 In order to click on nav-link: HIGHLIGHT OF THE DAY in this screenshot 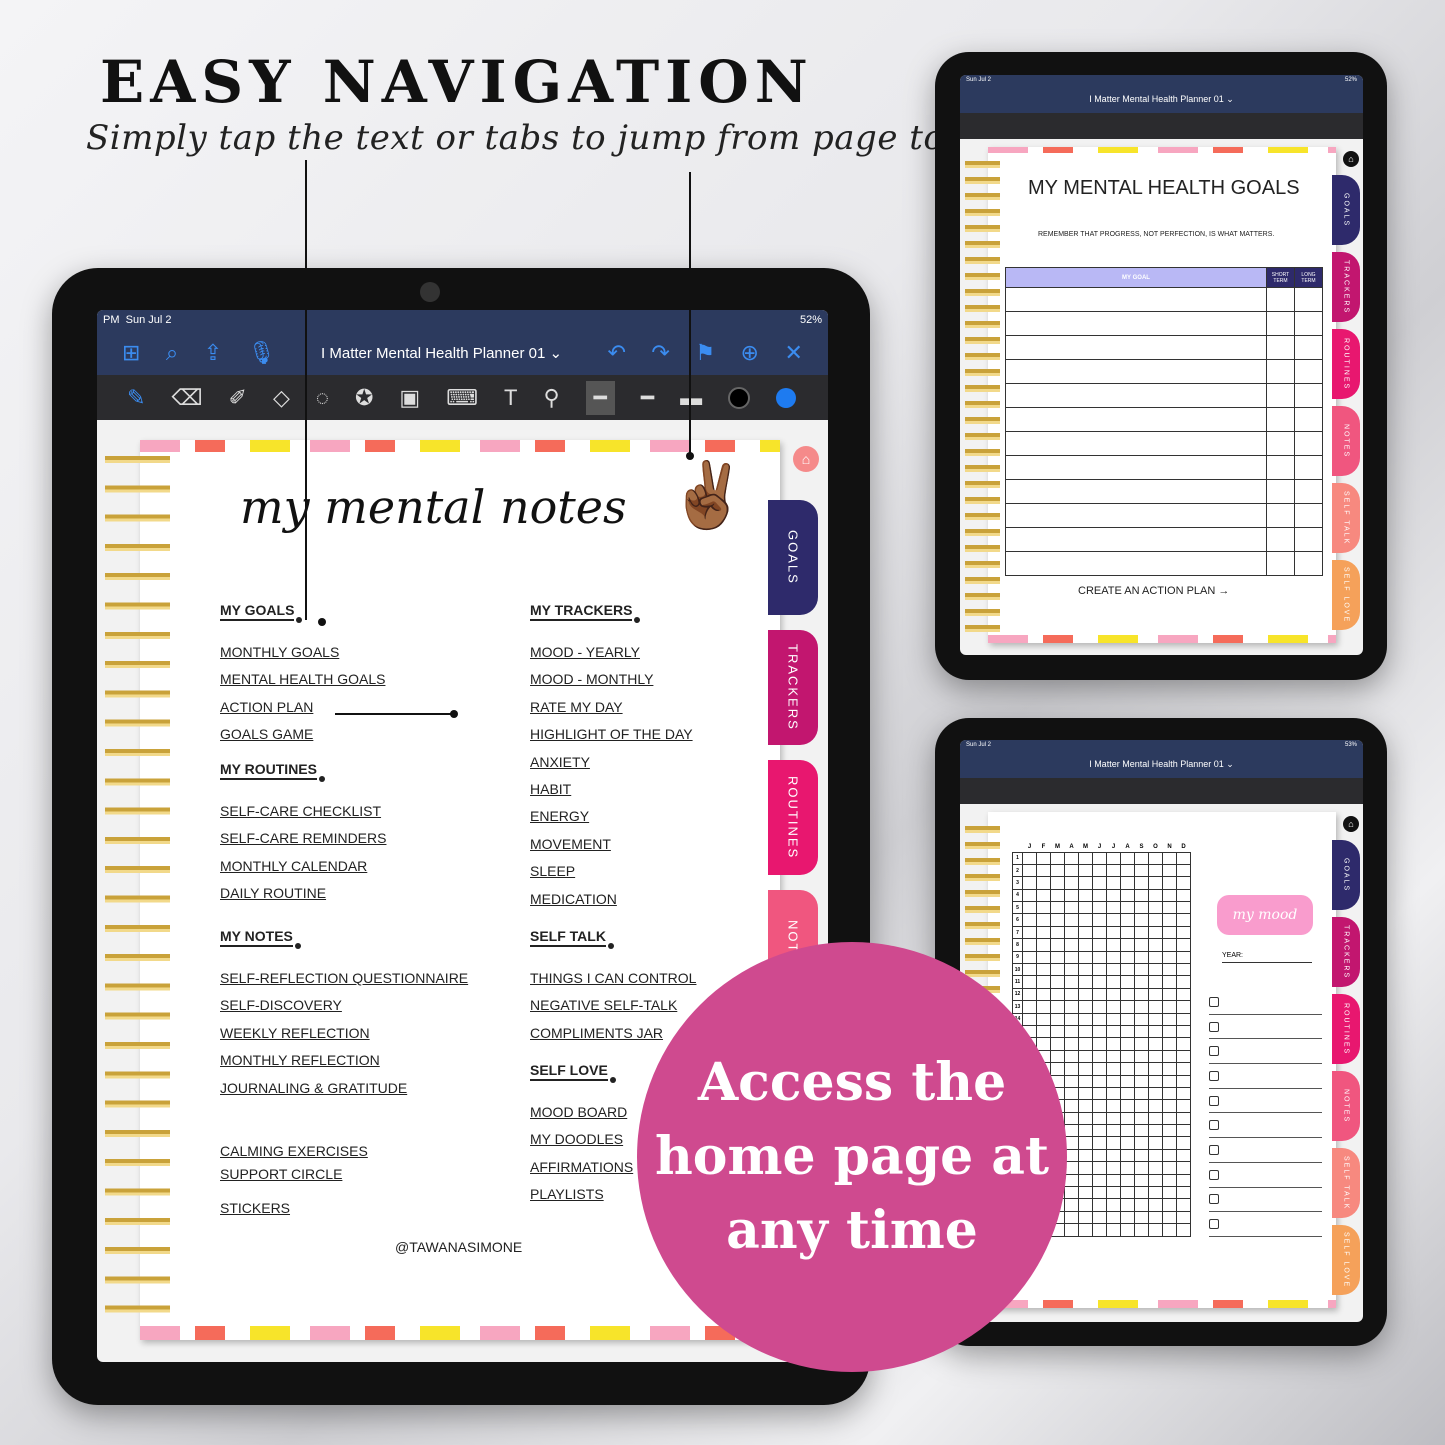, I will do `click(611, 734)`.